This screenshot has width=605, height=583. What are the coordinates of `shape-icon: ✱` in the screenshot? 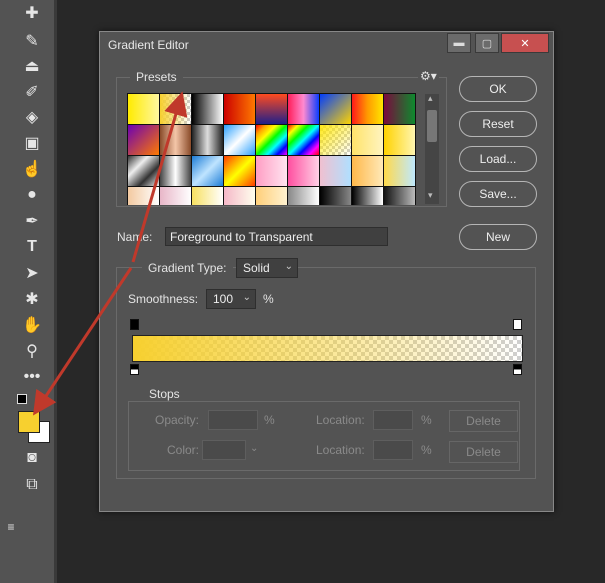 It's located at (32, 299).